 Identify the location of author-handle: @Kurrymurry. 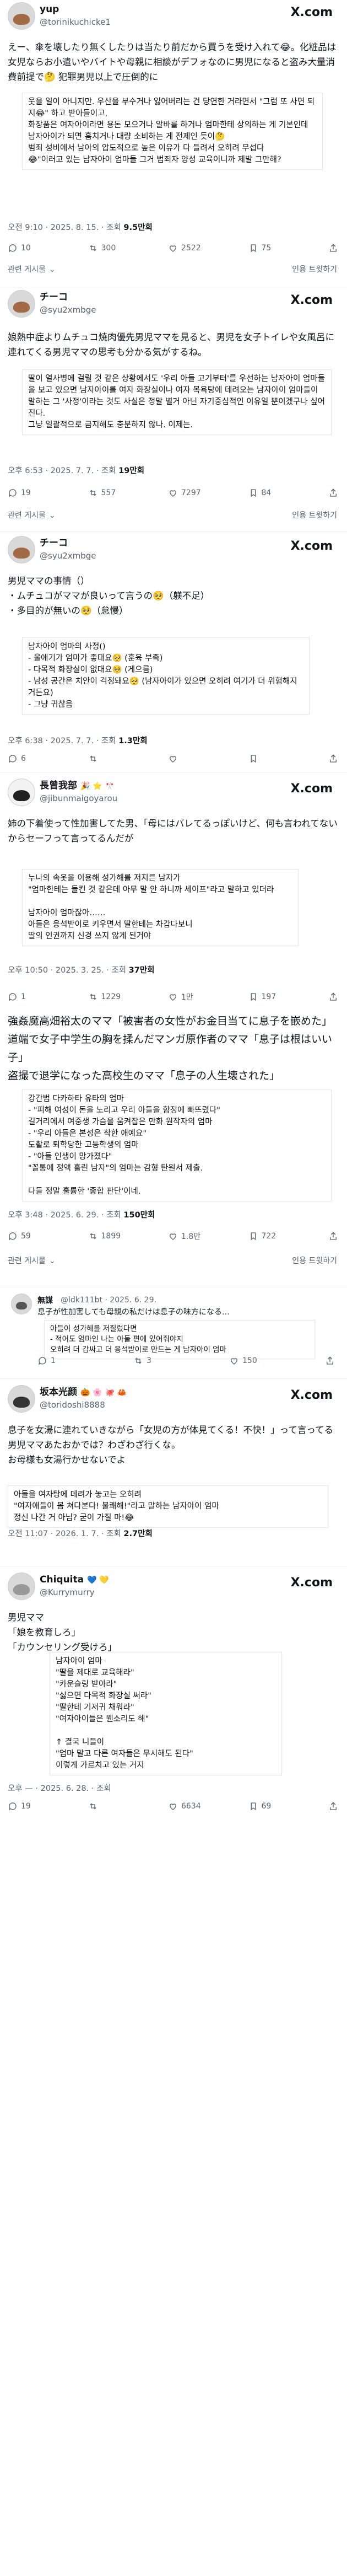
(67, 1592).